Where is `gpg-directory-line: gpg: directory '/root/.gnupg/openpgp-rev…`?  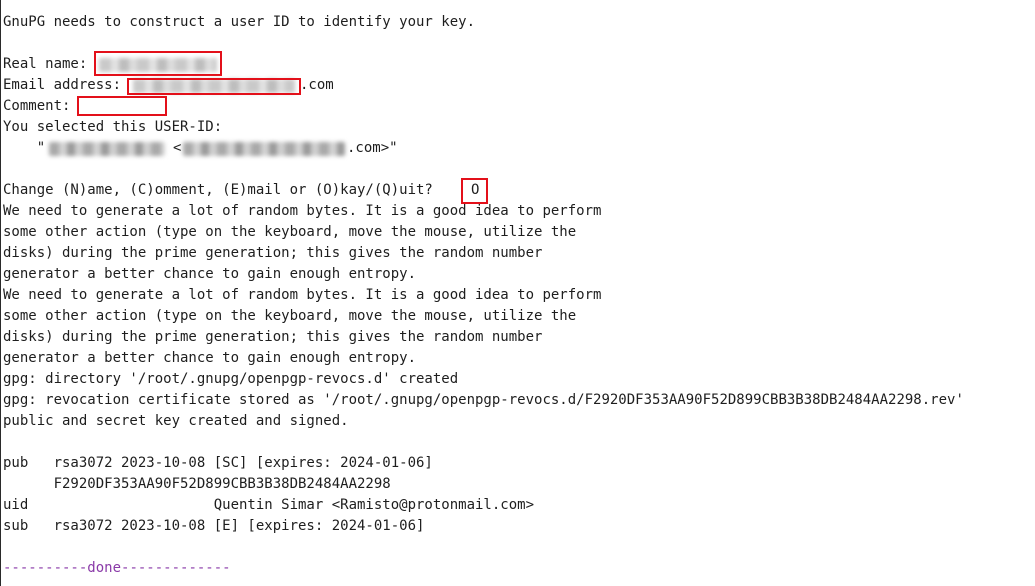
gpg-directory-line: gpg: directory '/root/.gnupg/openpgp-rev… is located at coordinates (231, 379).